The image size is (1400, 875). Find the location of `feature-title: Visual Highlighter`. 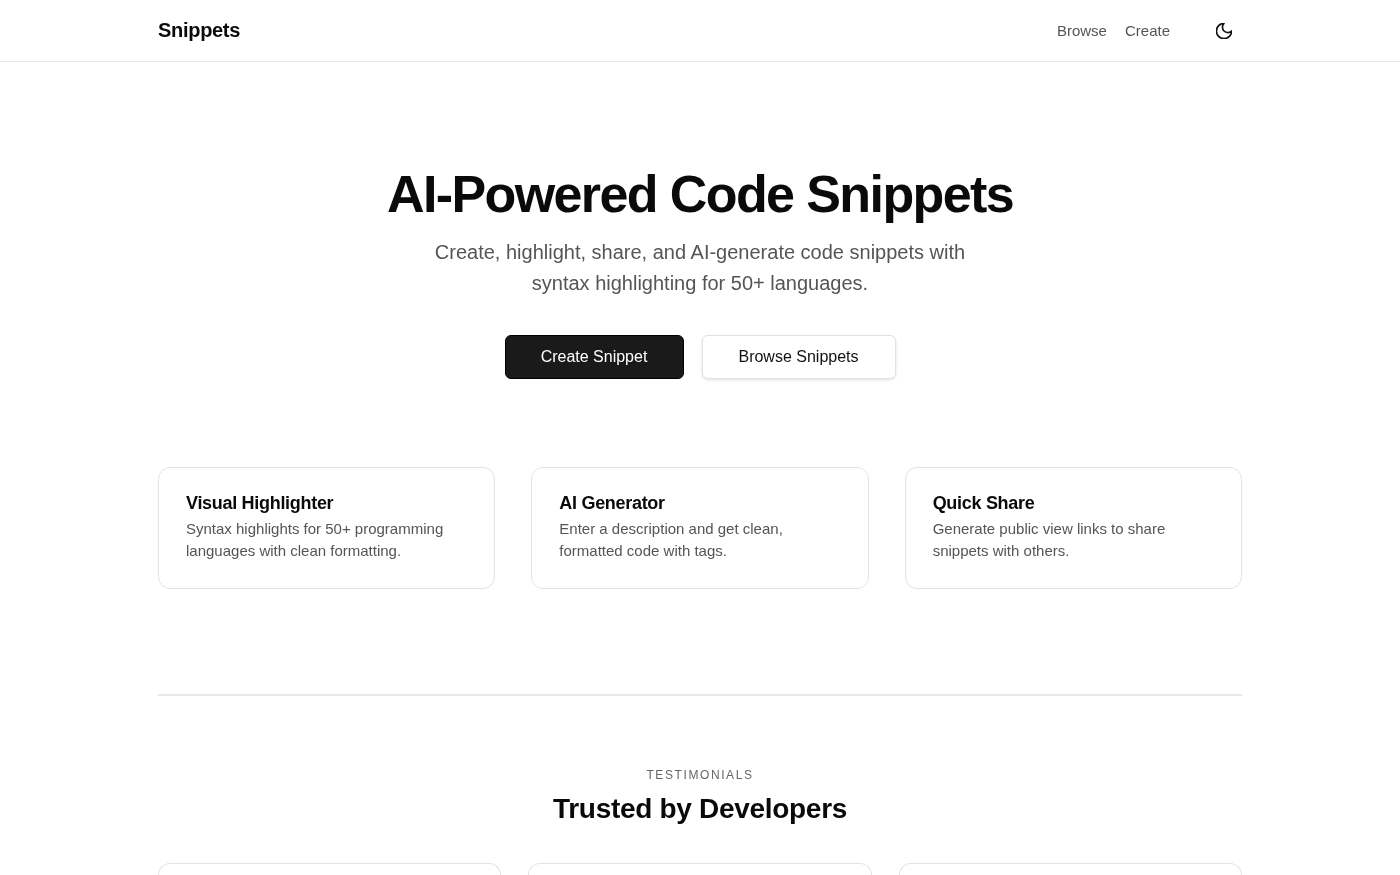

feature-title: Visual Highlighter is located at coordinates (260, 503).